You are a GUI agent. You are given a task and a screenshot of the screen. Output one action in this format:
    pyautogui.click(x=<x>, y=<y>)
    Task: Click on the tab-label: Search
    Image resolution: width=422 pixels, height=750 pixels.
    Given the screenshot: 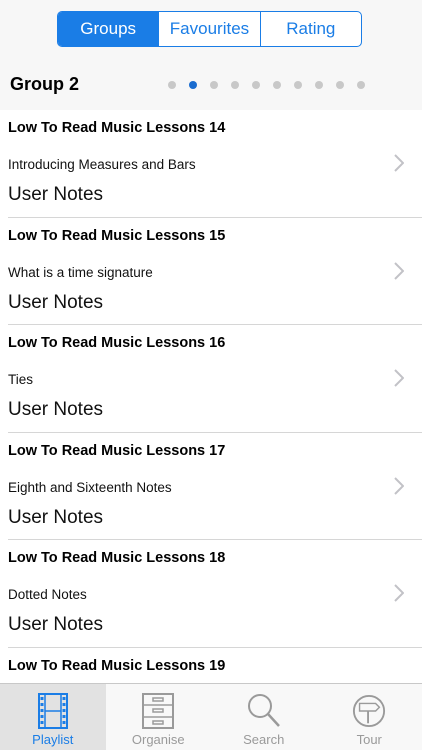 What is the action you would take?
    pyautogui.click(x=264, y=739)
    